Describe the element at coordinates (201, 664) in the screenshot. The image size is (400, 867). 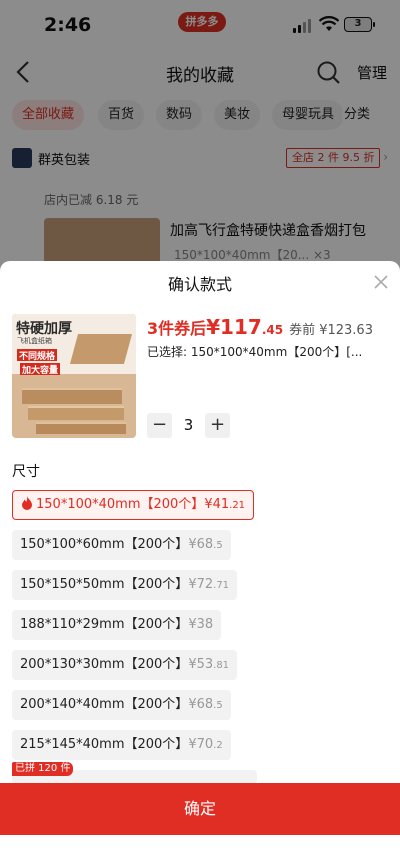
I see `size-option-price: ¥53` at that location.